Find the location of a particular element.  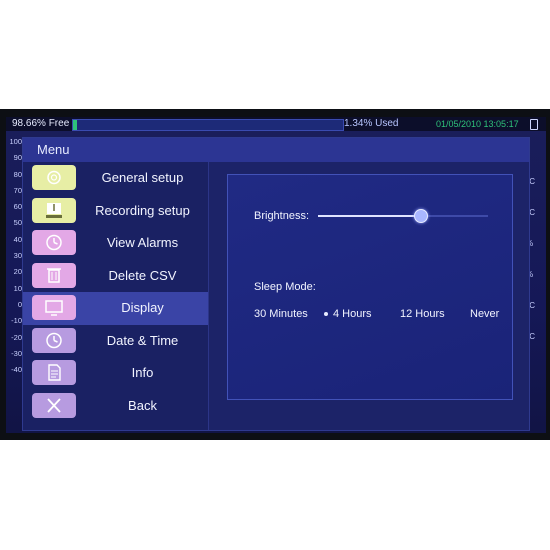

sleep-option-label: 12 Hours is located at coordinates (422, 314).